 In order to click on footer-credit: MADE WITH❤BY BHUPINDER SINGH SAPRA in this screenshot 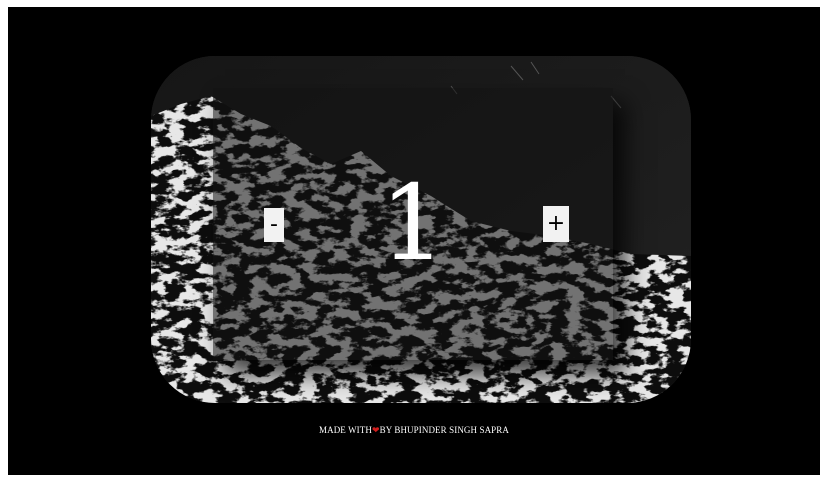, I will do `click(414, 430)`.